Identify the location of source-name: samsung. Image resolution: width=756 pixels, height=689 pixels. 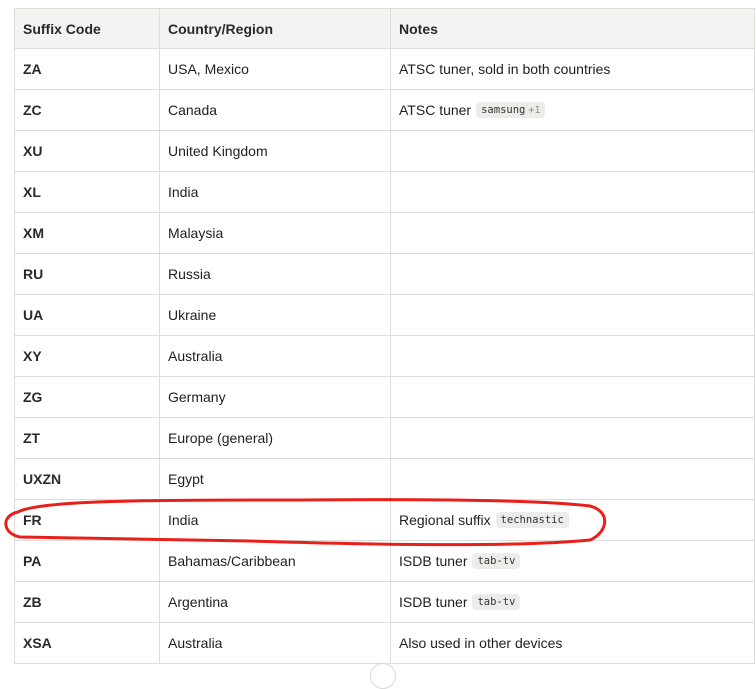
(503, 110).